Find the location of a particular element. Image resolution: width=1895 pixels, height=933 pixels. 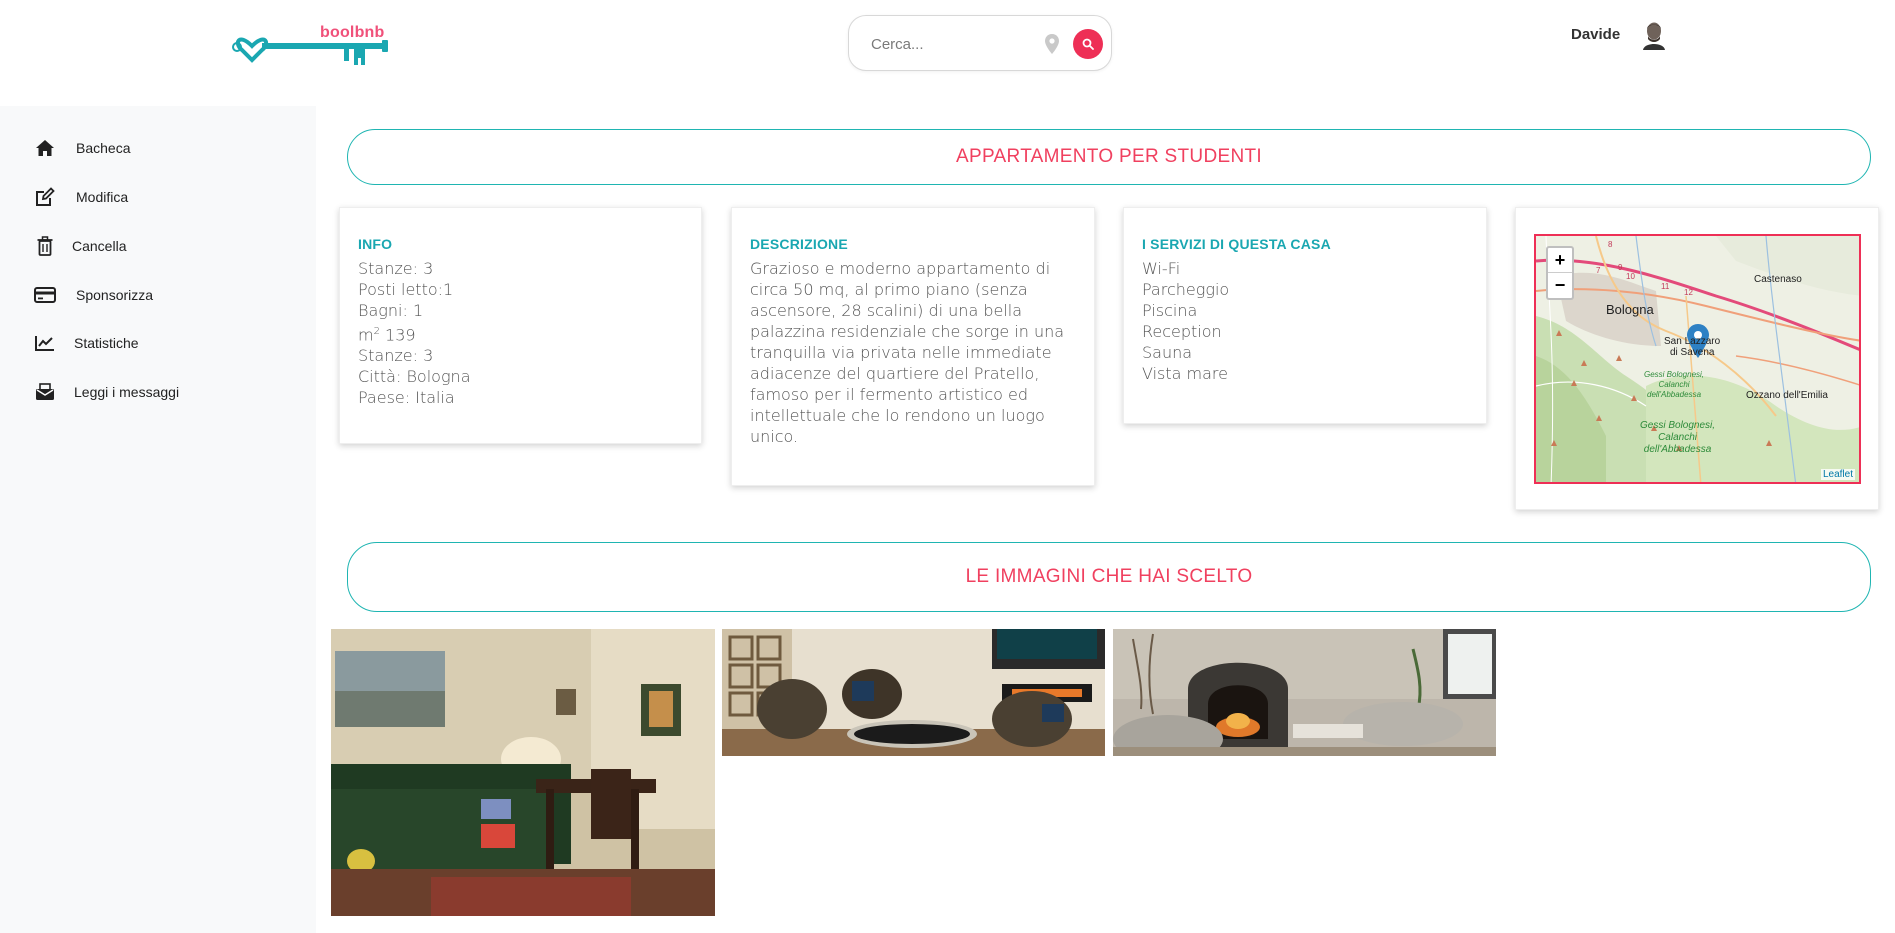

map-road-label: 7 is located at coordinates (1598, 270).